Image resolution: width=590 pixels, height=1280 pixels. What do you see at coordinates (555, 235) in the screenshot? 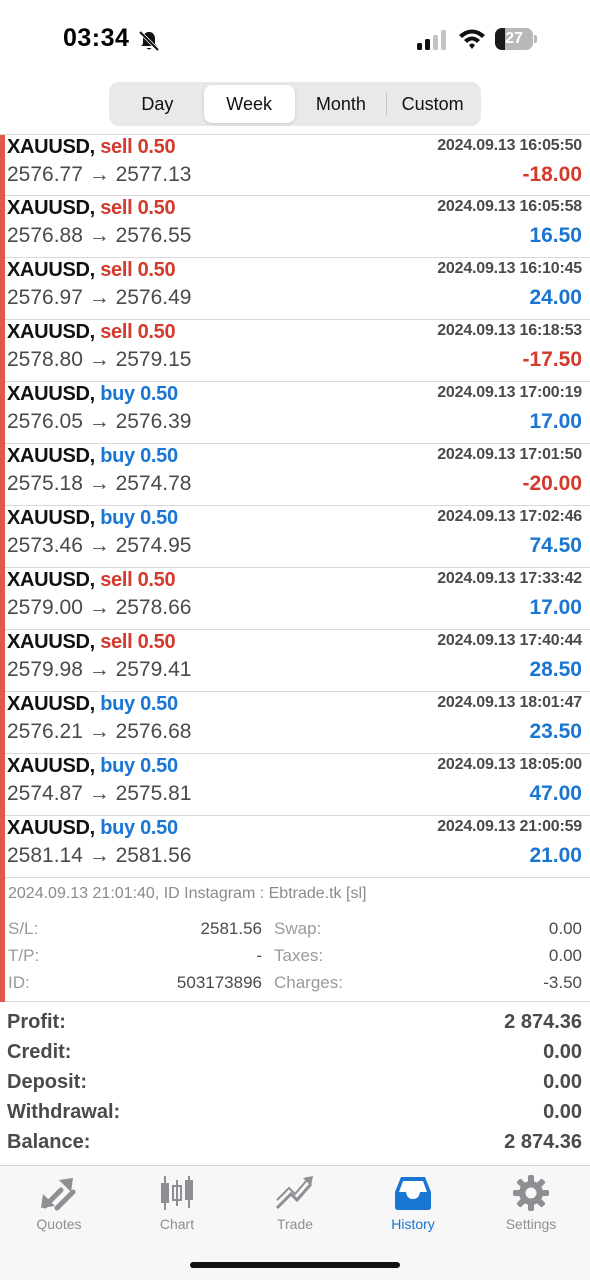
I see `deal-profit: 16.50` at bounding box center [555, 235].